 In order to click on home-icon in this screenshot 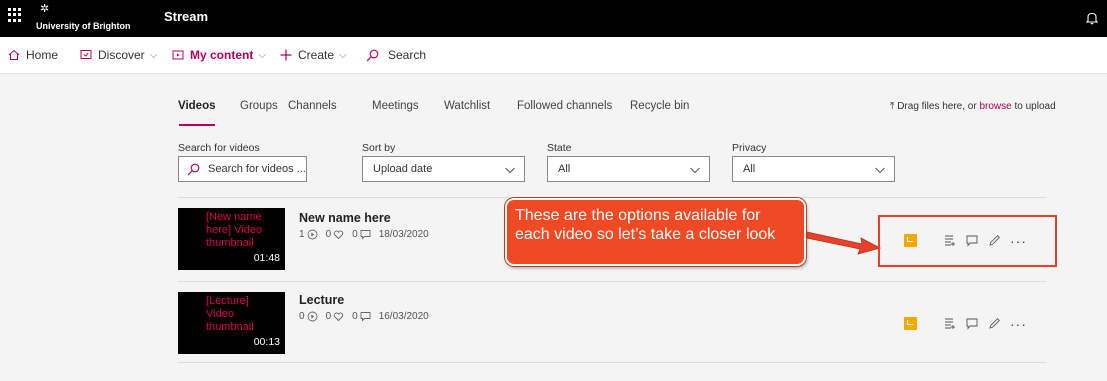, I will do `click(14, 54)`.